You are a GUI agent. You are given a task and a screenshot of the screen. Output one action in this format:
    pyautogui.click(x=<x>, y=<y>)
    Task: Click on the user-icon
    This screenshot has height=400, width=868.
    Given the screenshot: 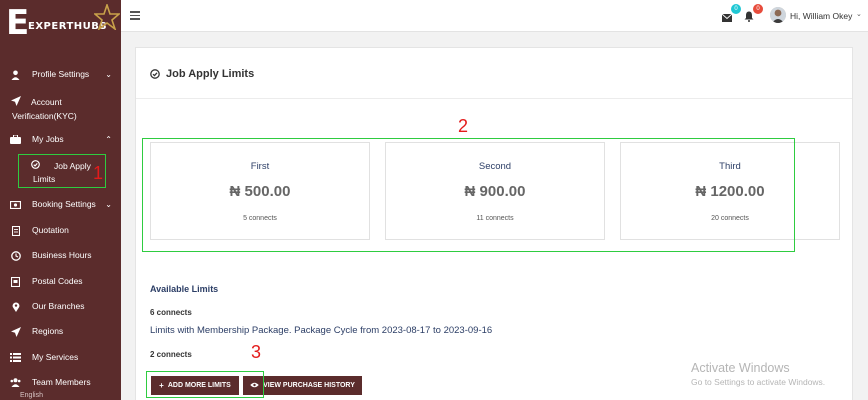 What is the action you would take?
    pyautogui.click(x=15, y=74)
    